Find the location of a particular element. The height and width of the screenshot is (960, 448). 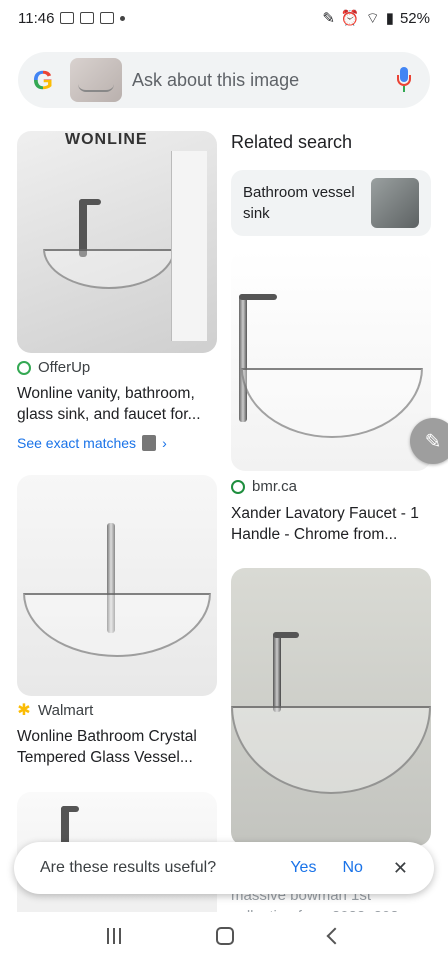

result-source: OfferUp is located at coordinates (53, 367).